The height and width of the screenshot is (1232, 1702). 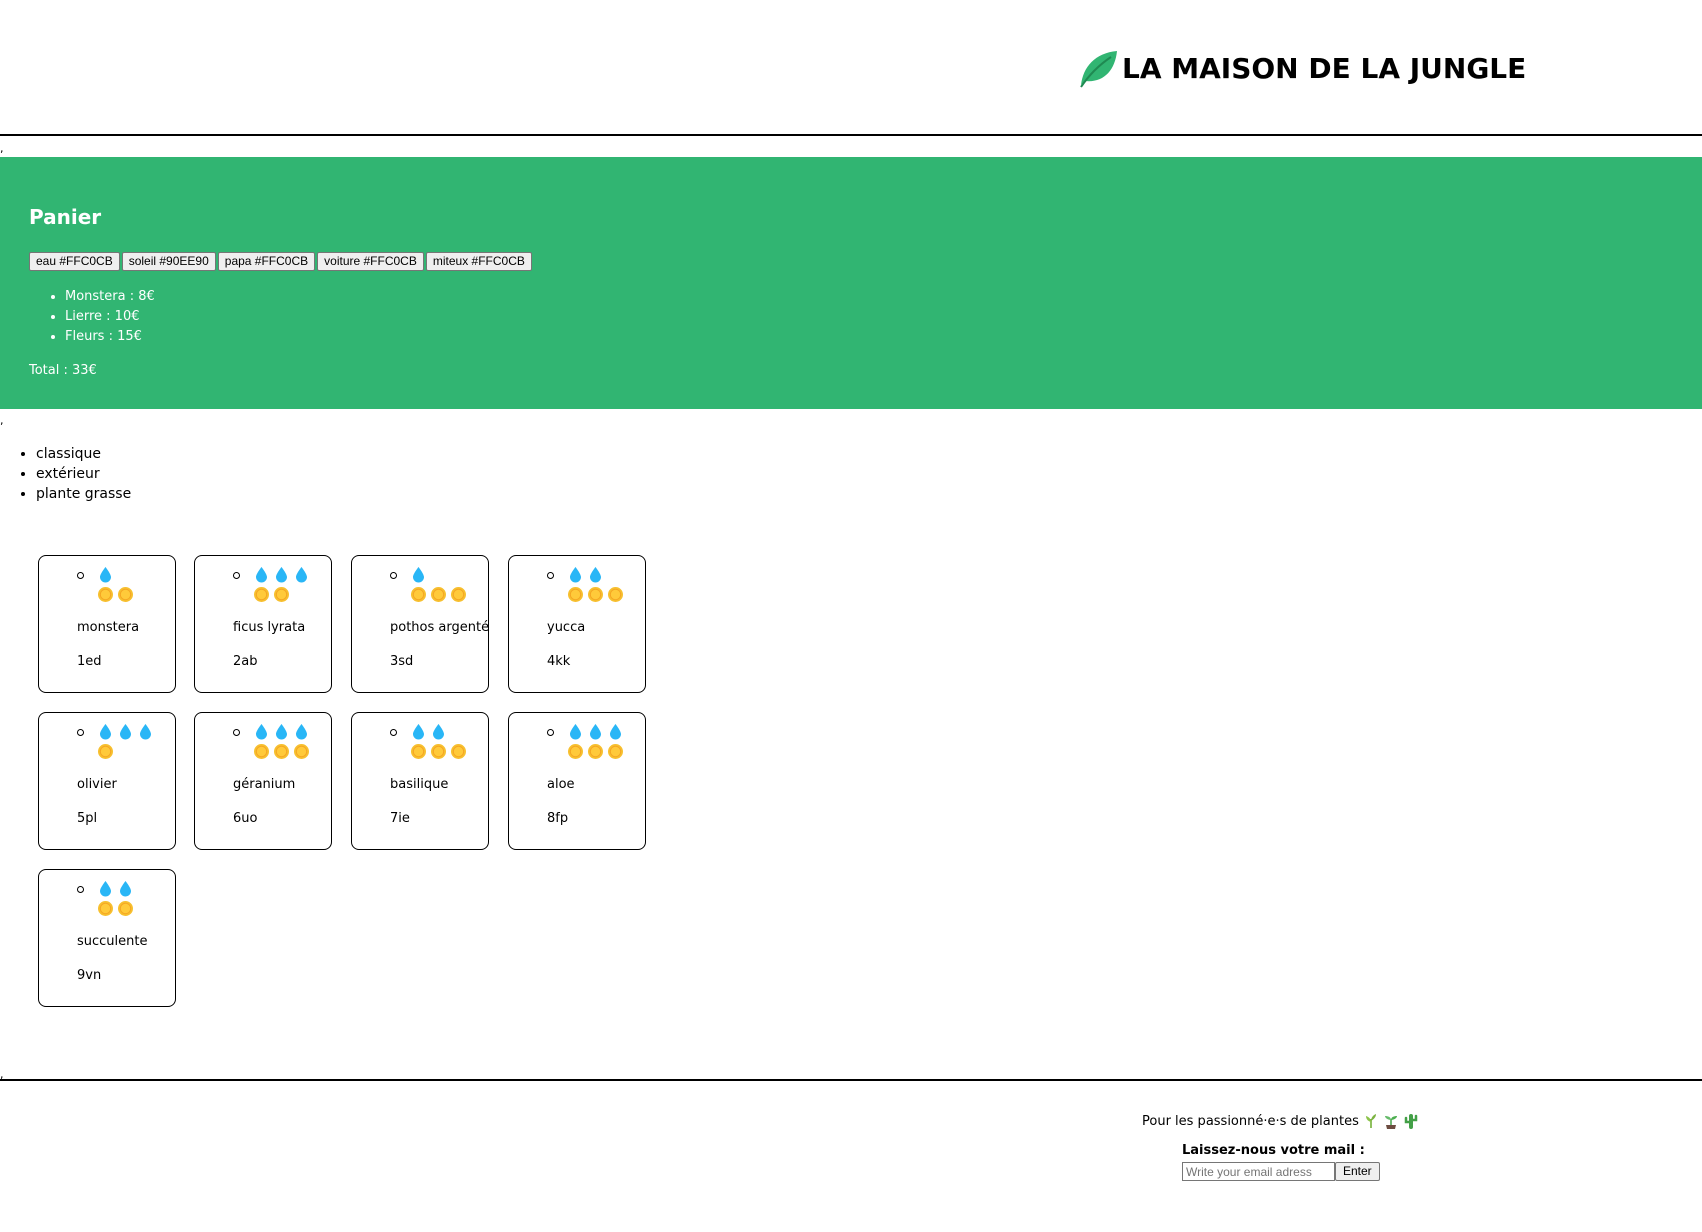 I want to click on mail-form: Enter, so click(x=1281, y=1171).